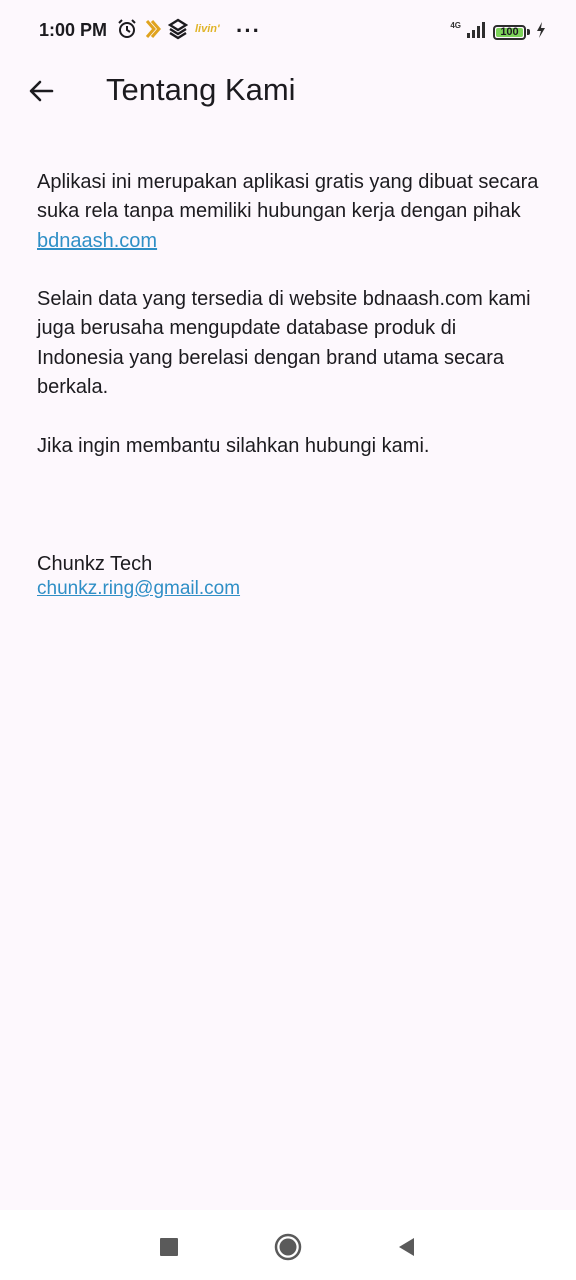 The image size is (576, 1280). Describe the element at coordinates (248, 30) in the screenshot. I see `more-notifications-icon: ···` at that location.